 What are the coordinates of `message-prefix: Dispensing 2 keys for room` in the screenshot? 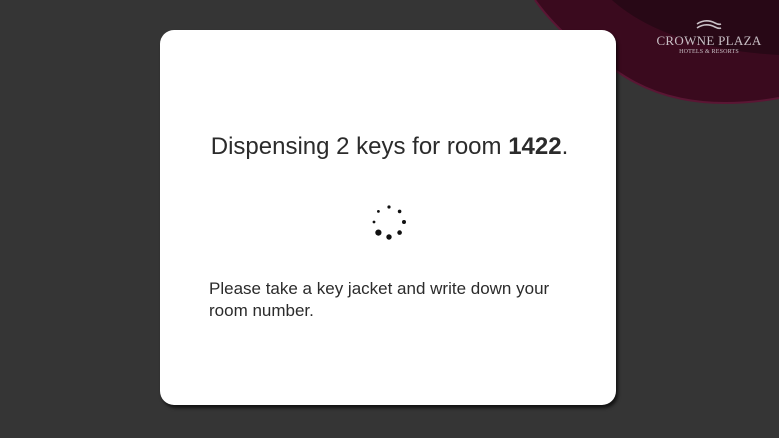 It's located at (359, 146).